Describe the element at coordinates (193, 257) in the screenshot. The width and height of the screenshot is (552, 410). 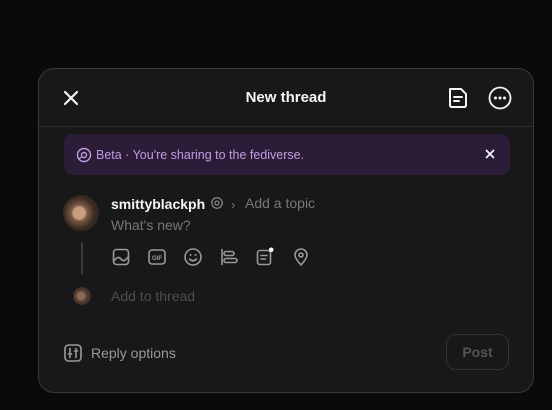
I see `emoji-icon` at that location.